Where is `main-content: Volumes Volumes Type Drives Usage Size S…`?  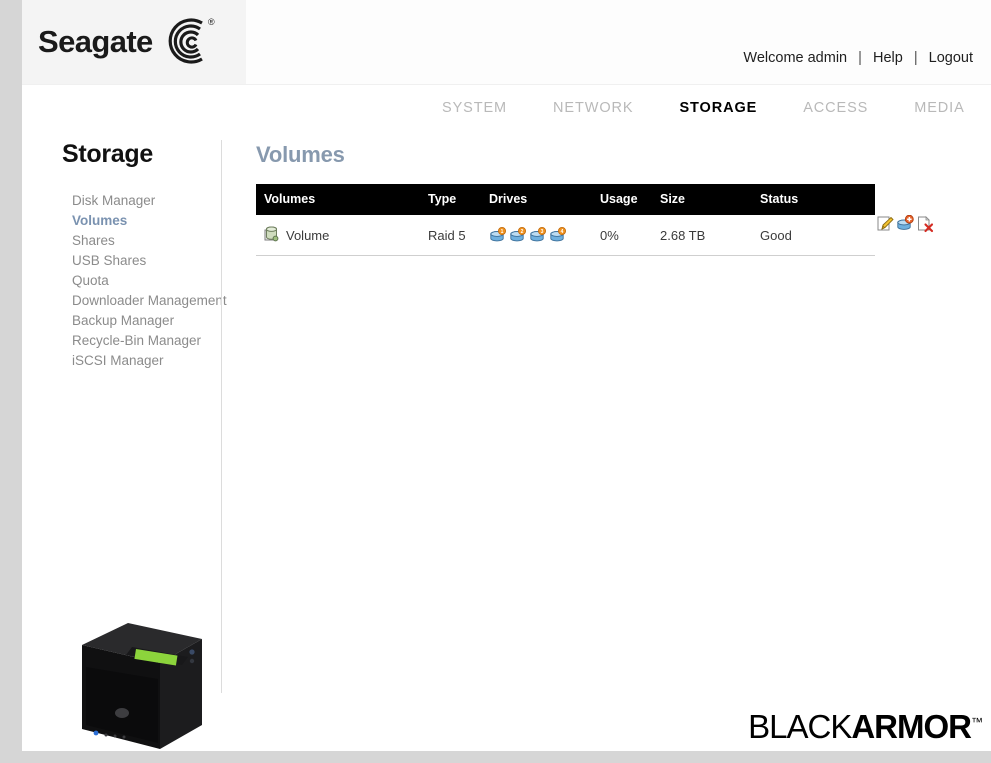 main-content: Volumes Volumes Type Drives Usage Size S… is located at coordinates (606, 192).